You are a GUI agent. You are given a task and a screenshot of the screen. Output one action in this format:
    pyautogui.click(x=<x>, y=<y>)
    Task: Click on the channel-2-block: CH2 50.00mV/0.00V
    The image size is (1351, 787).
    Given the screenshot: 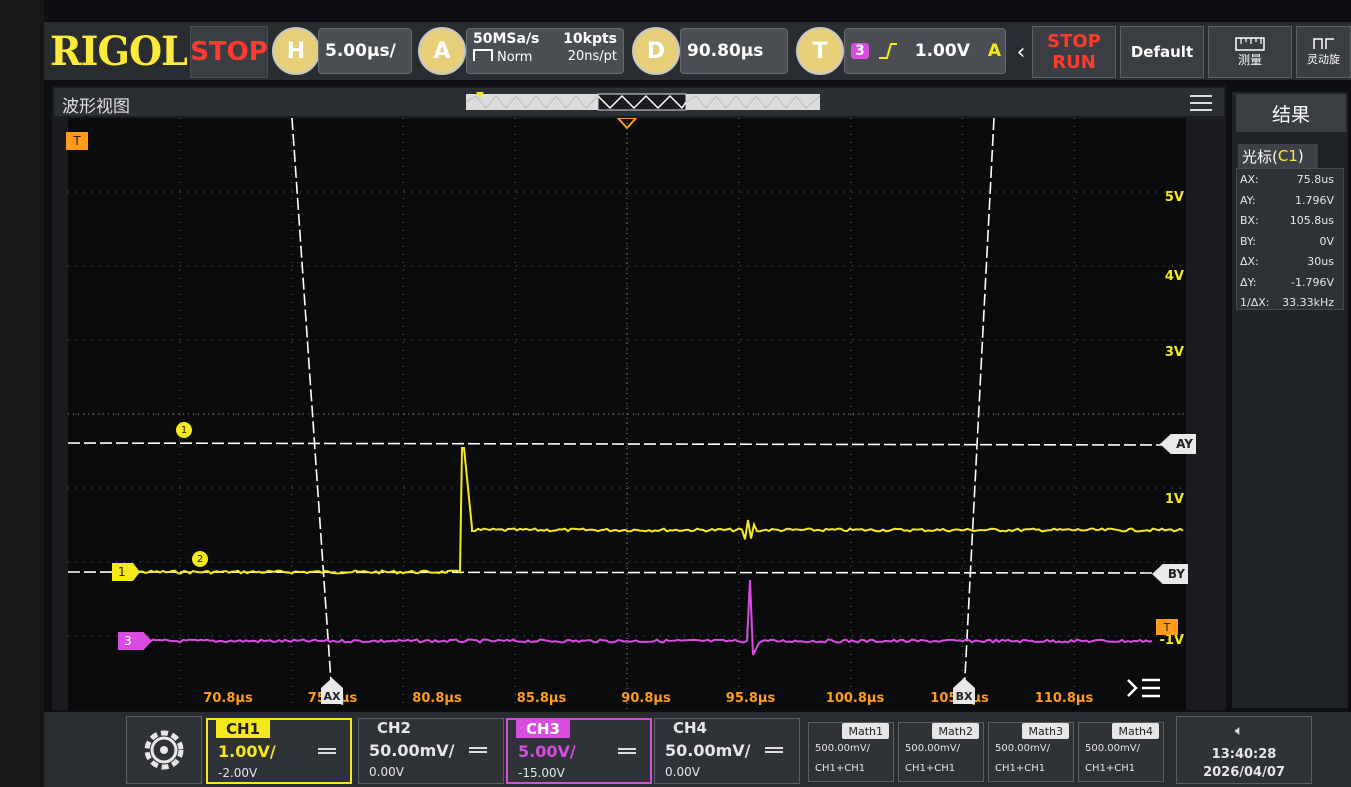 What is the action you would take?
    pyautogui.click(x=431, y=751)
    